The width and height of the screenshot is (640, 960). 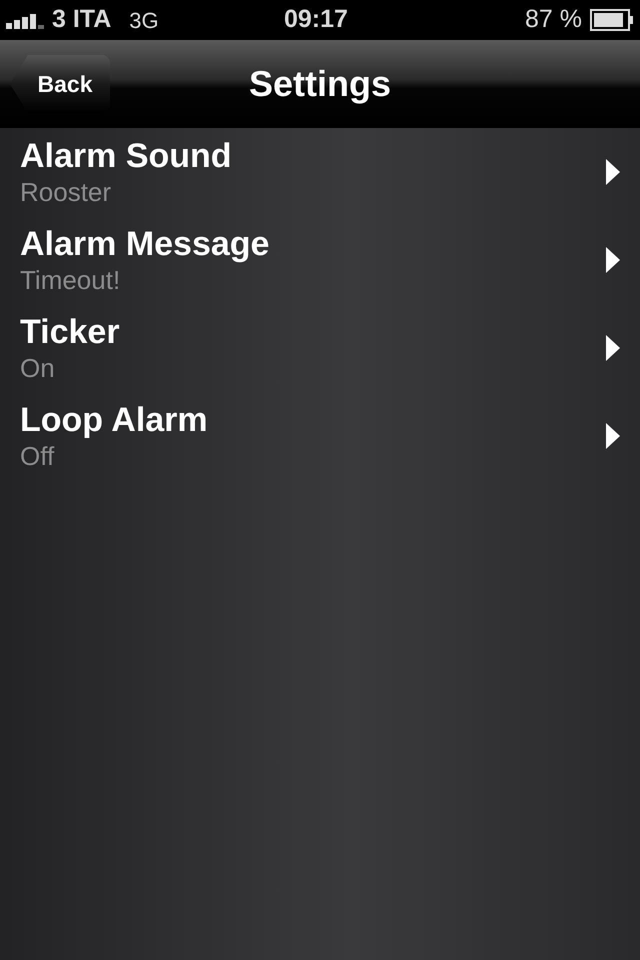 I want to click on settings-row: Ticker On, so click(x=320, y=348).